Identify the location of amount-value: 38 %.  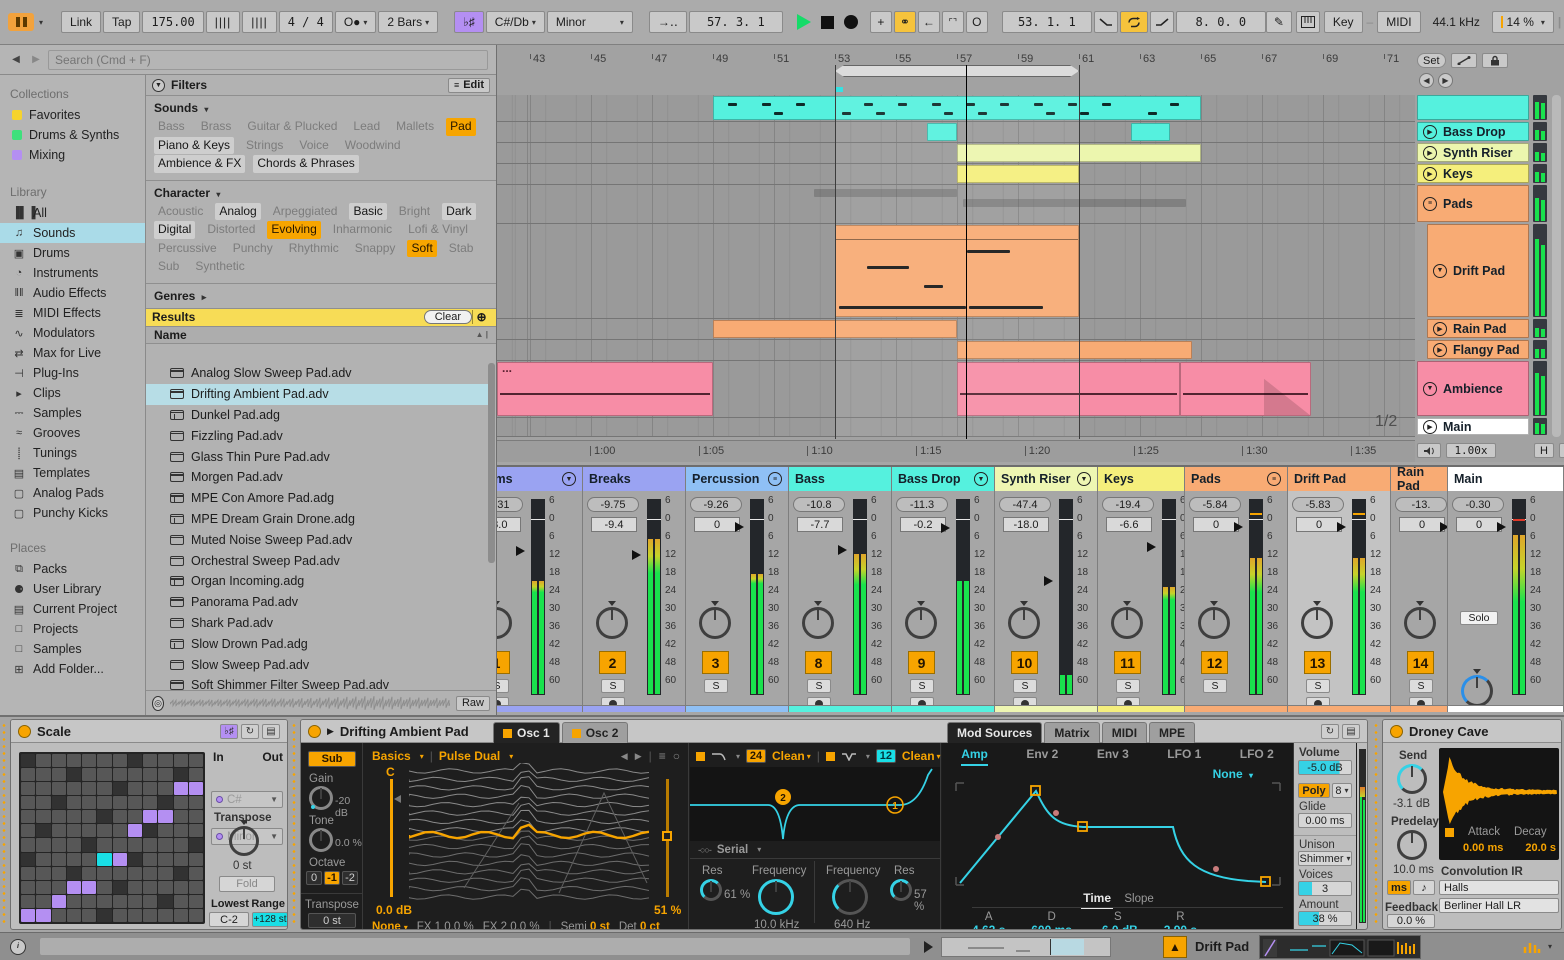
(1325, 918).